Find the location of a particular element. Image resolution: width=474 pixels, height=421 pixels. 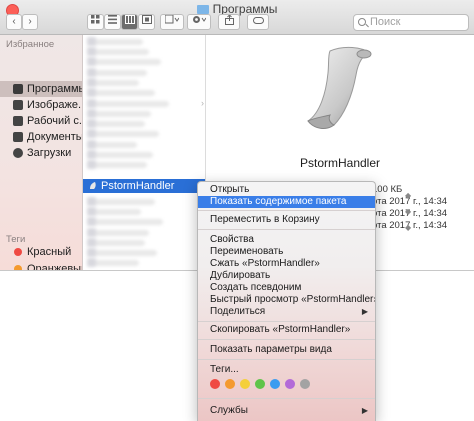

menu-item-share: Поделиться ▶ is located at coordinates (286, 312).